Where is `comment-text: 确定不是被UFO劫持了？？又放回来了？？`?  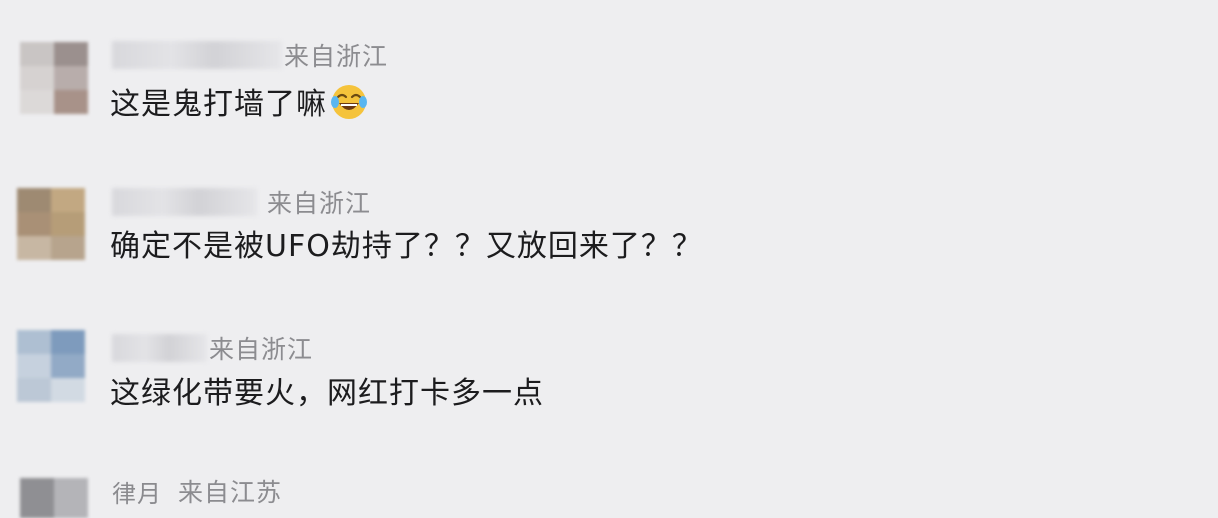 comment-text: 确定不是被UFO劫持了？？又放回来了？？ is located at coordinates (406, 246).